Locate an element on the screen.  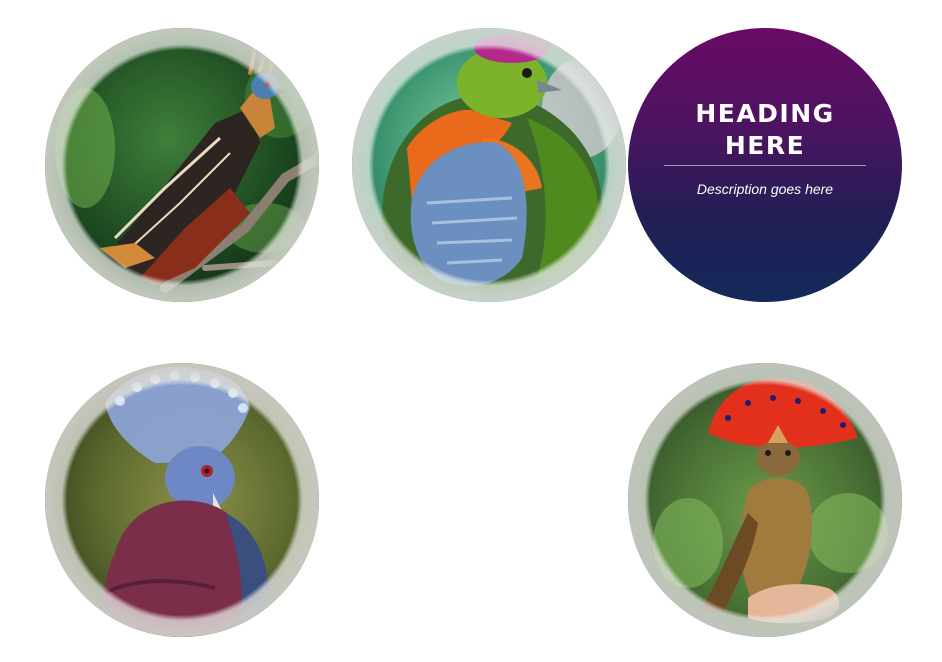
hoatzin-bird-photo-icon is located at coordinates (182, 165).